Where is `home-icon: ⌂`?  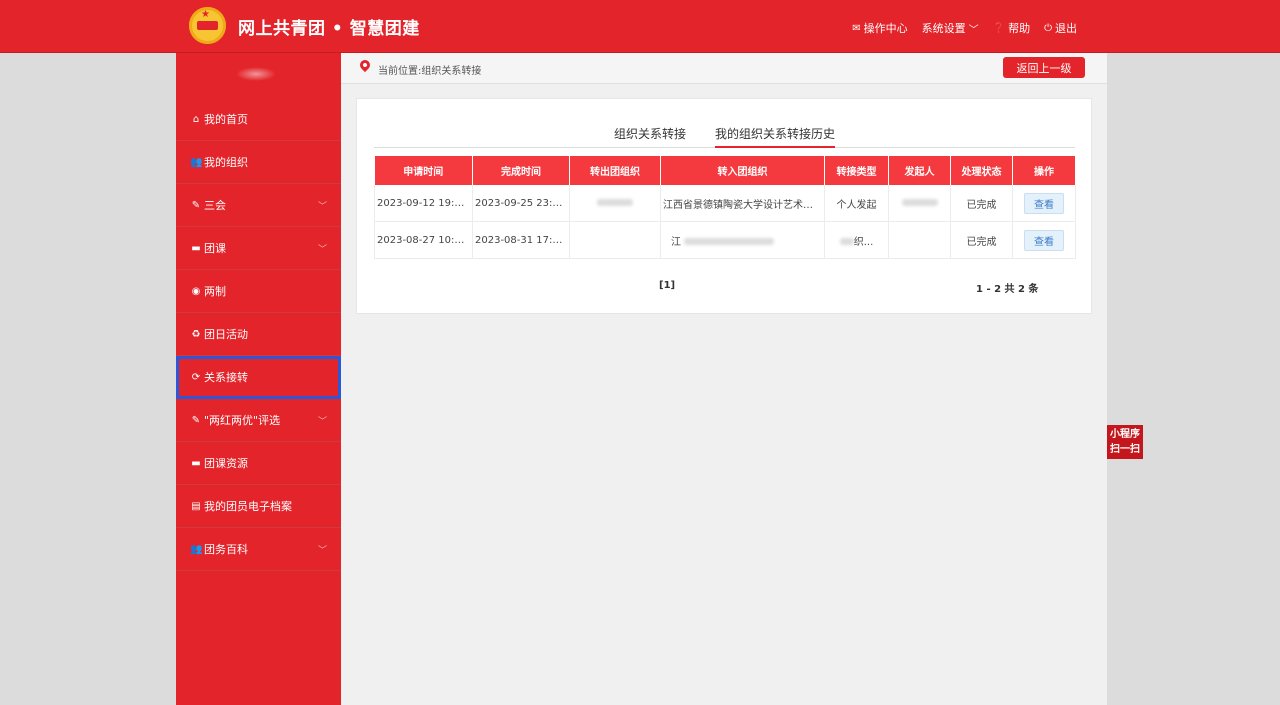 home-icon: ⌂ is located at coordinates (196, 119).